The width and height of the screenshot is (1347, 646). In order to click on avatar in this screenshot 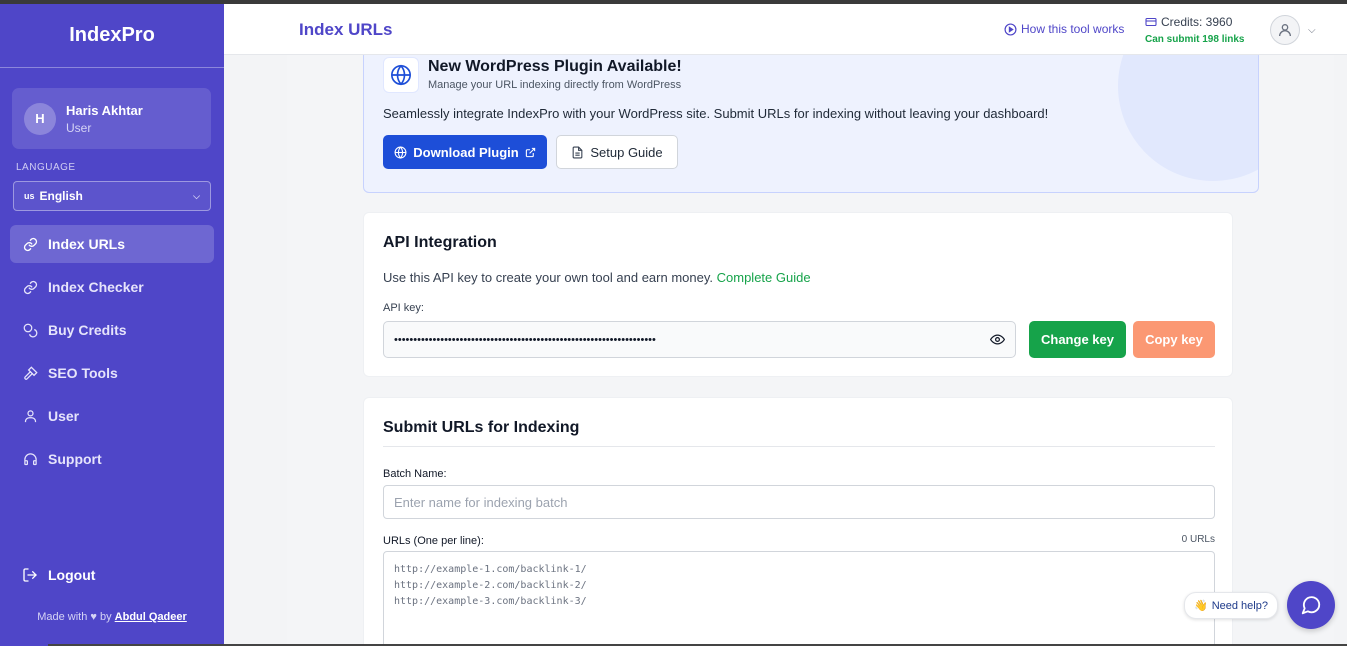, I will do `click(1285, 30)`.